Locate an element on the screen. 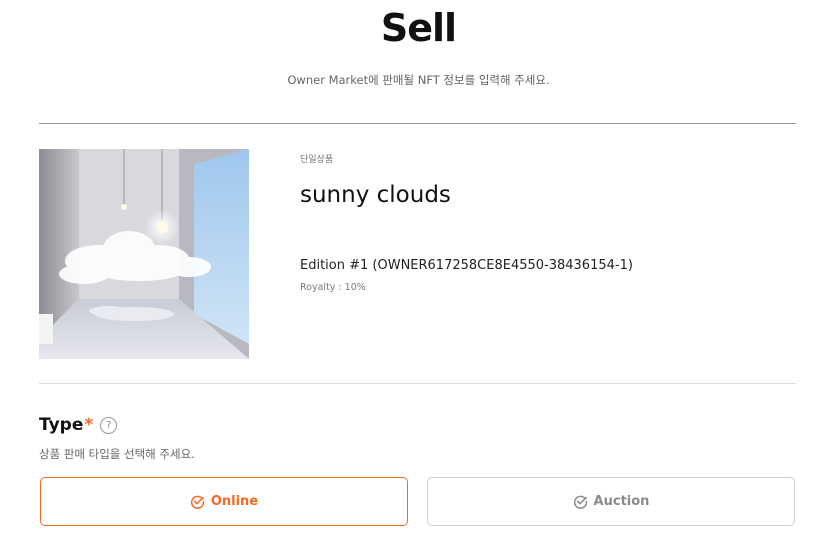  type-label-text: Type is located at coordinates (61, 425).